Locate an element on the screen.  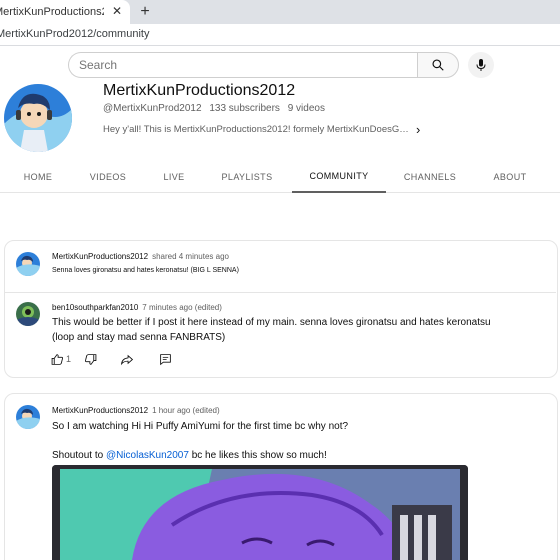
like-button: 1 is located at coordinates (61, 359).